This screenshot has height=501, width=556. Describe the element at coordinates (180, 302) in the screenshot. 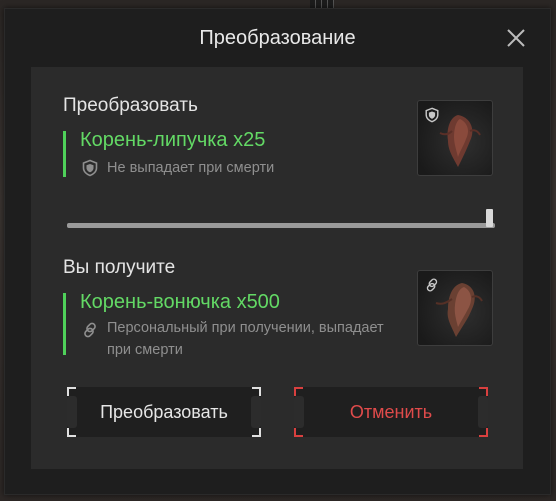

I see `result-item-name: Корень-вонючка x500` at that location.